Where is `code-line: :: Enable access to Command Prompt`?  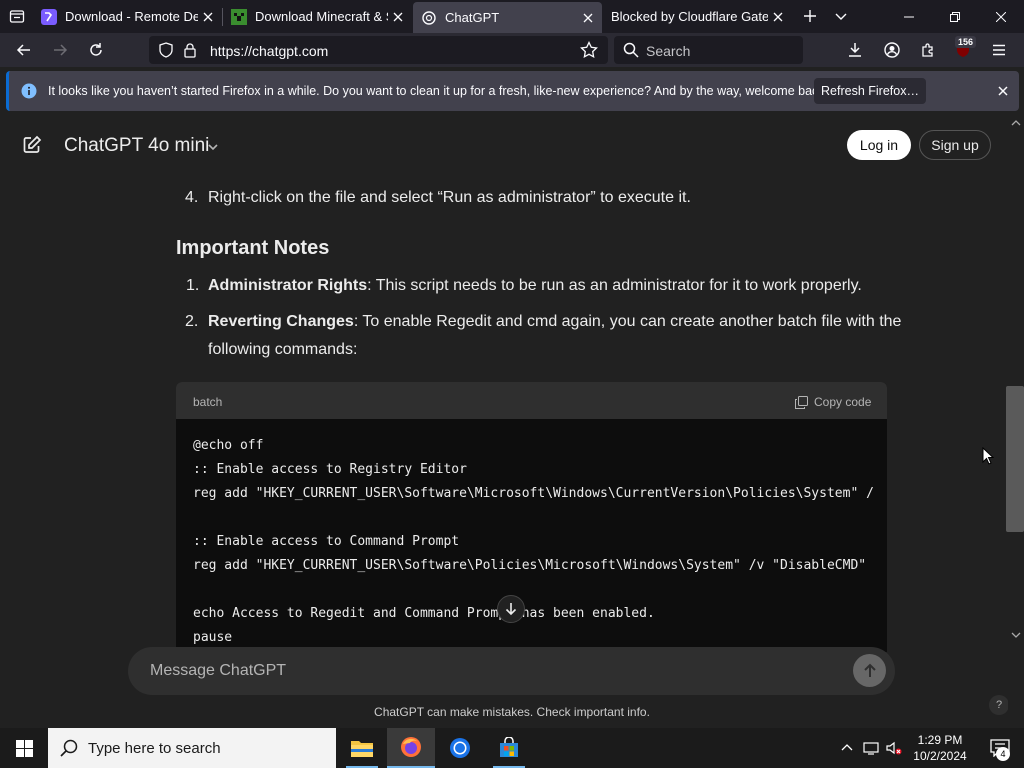
code-line: :: Enable access to Command Prompt is located at coordinates (326, 541).